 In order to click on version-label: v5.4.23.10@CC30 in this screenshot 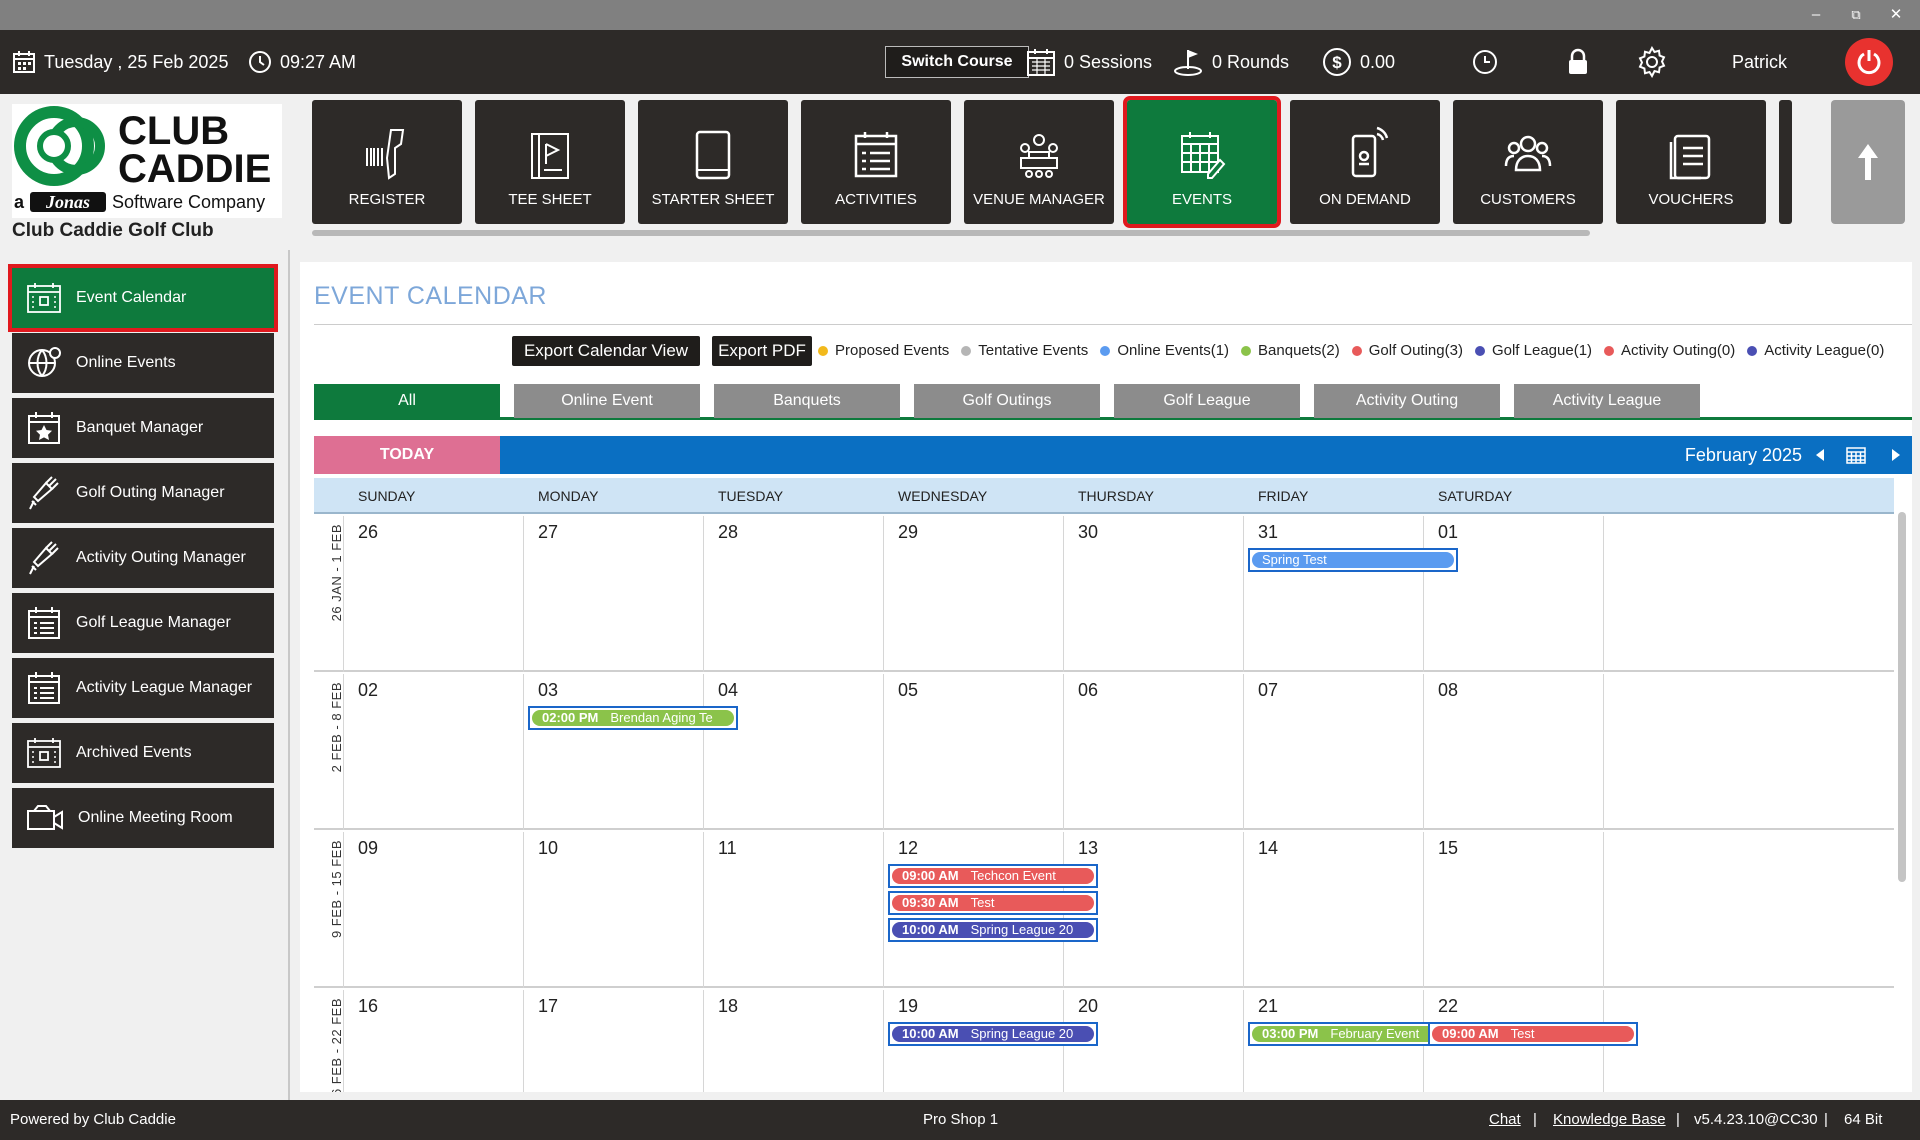, I will do `click(1756, 1119)`.